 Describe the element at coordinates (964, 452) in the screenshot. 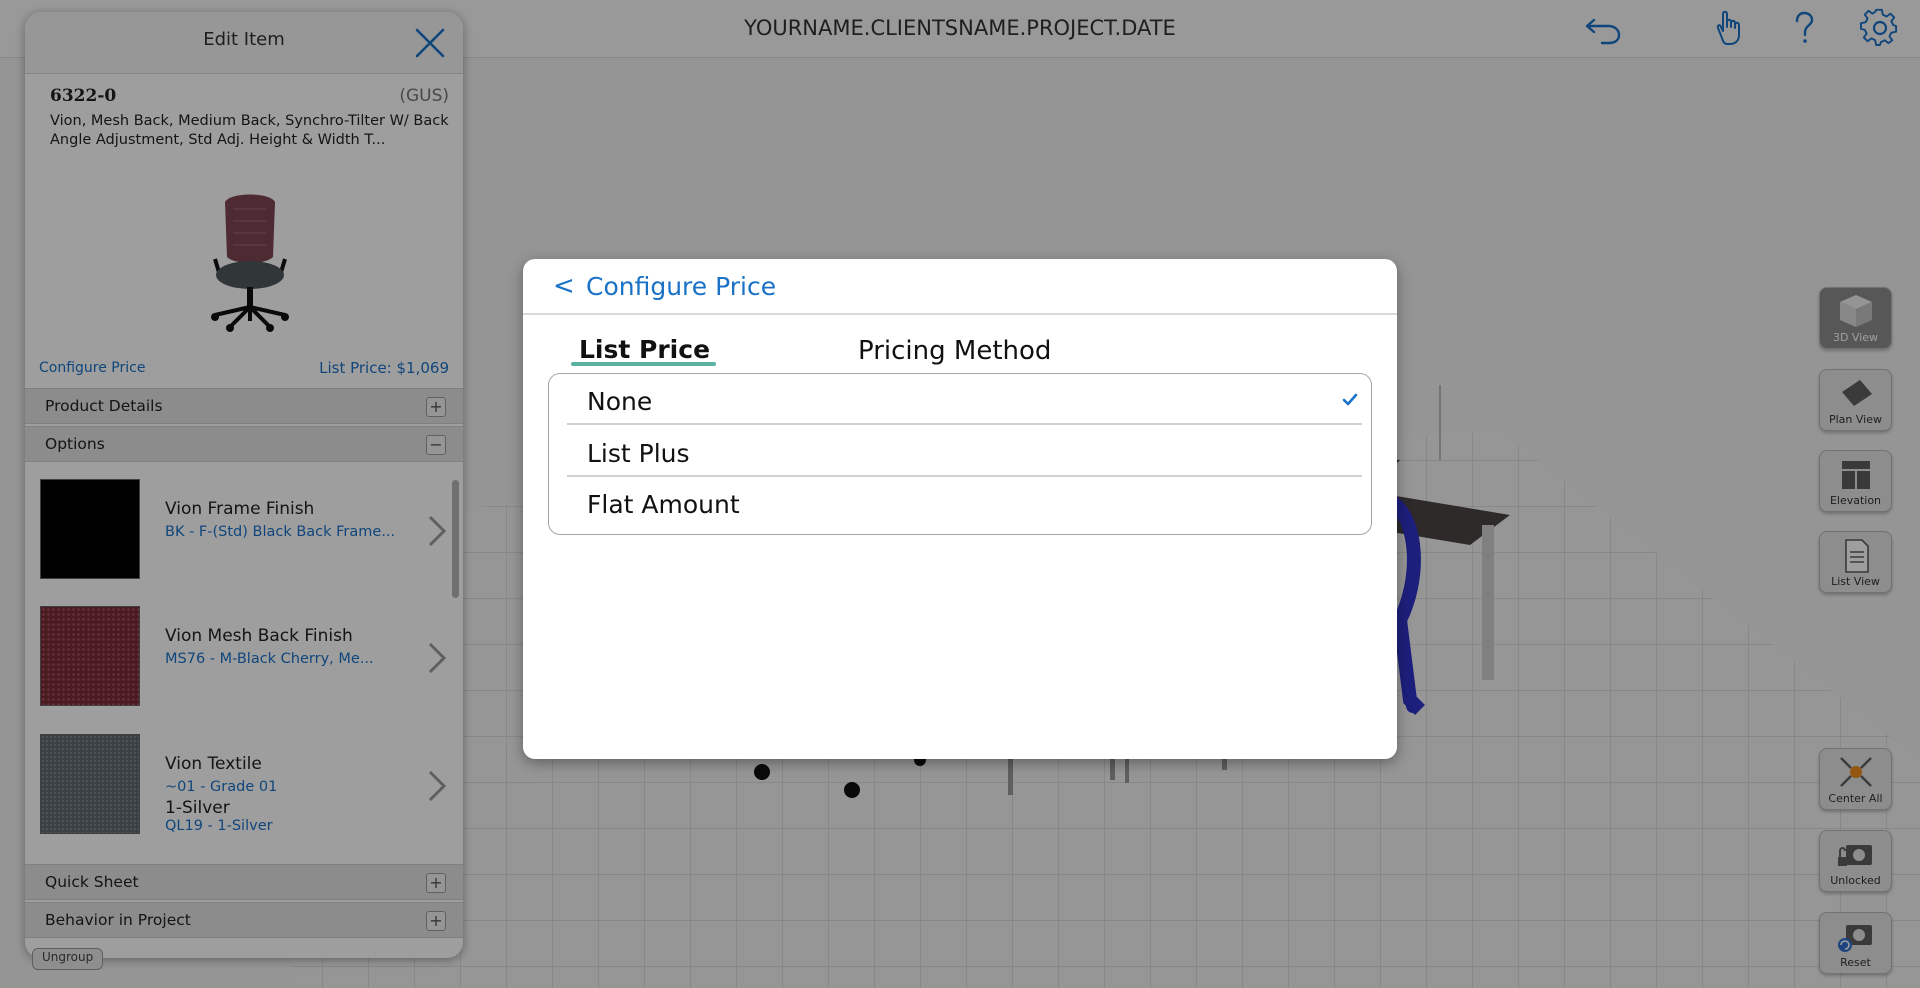

I see `method-option-list-plus: List Plus` at that location.